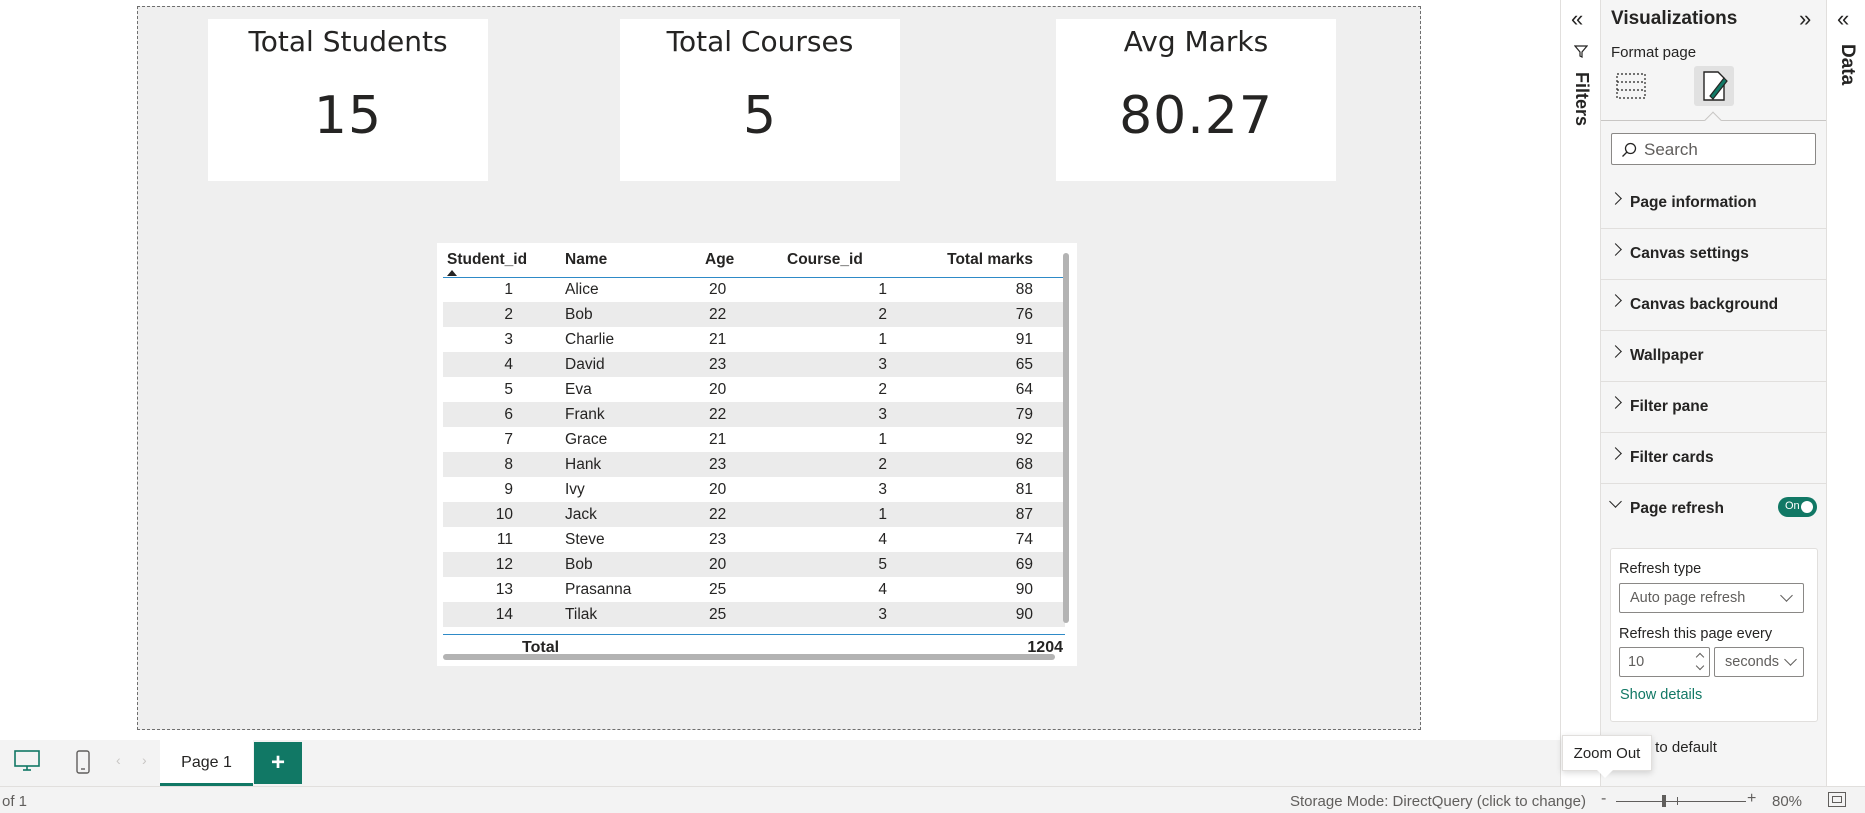 The image size is (1865, 813). I want to click on table-row: 1 Alice 20 1 88, so click(754, 289).